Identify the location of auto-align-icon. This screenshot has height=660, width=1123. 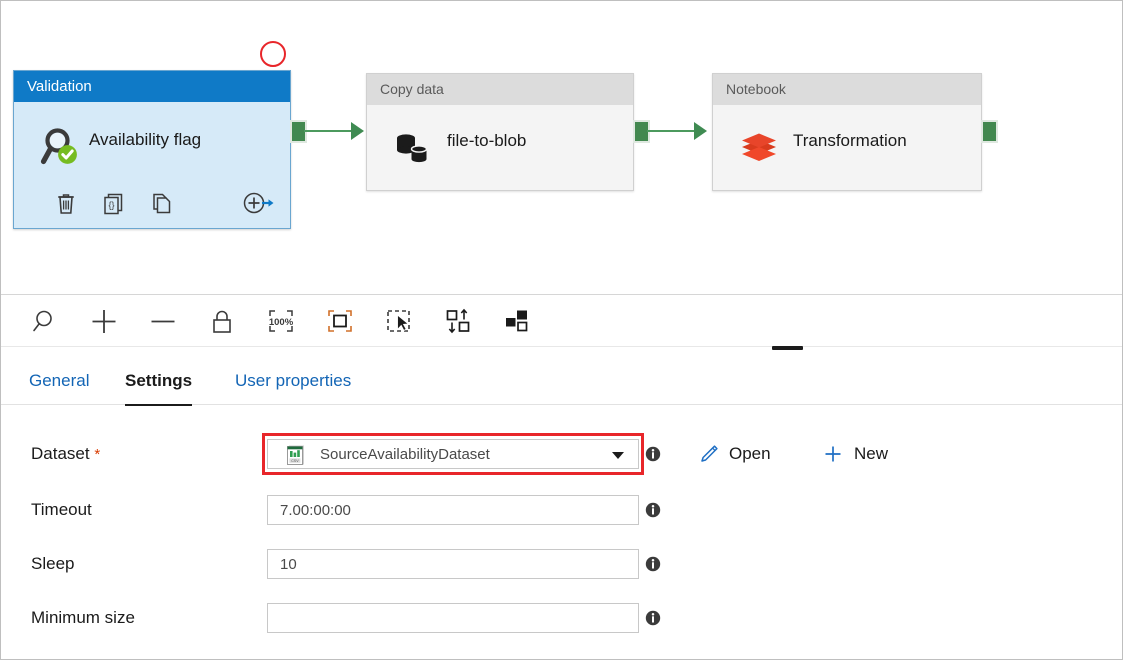
(458, 321).